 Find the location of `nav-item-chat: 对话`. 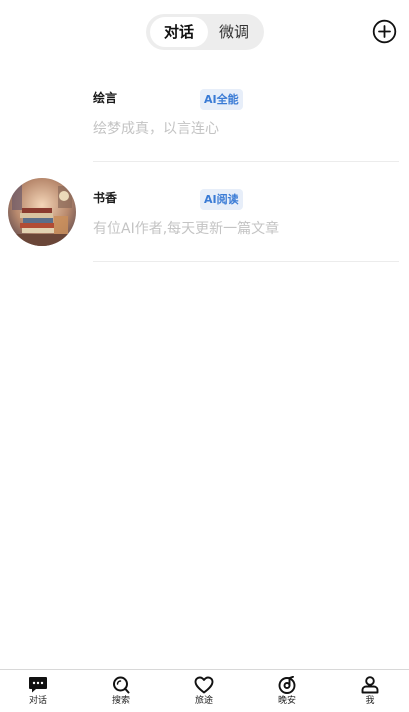

nav-item-chat: 对话 is located at coordinates (38, 691).